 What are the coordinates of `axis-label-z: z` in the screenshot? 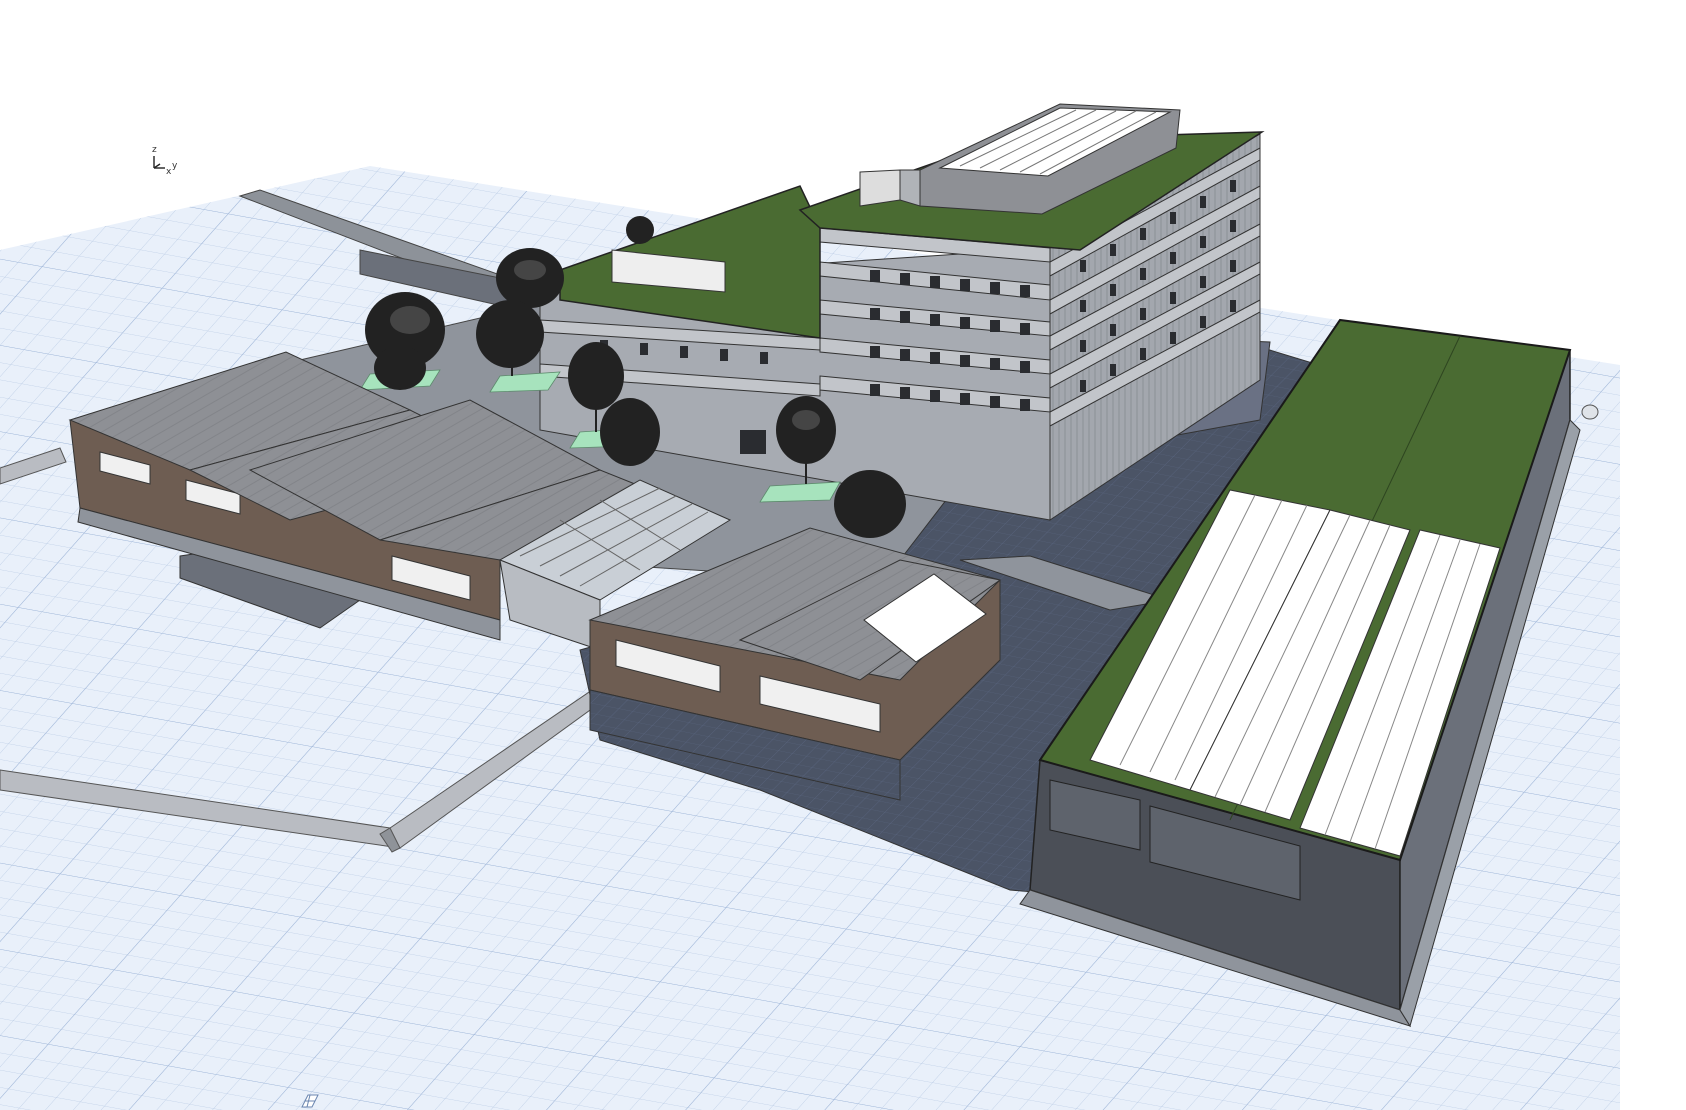 It's located at (154, 150).